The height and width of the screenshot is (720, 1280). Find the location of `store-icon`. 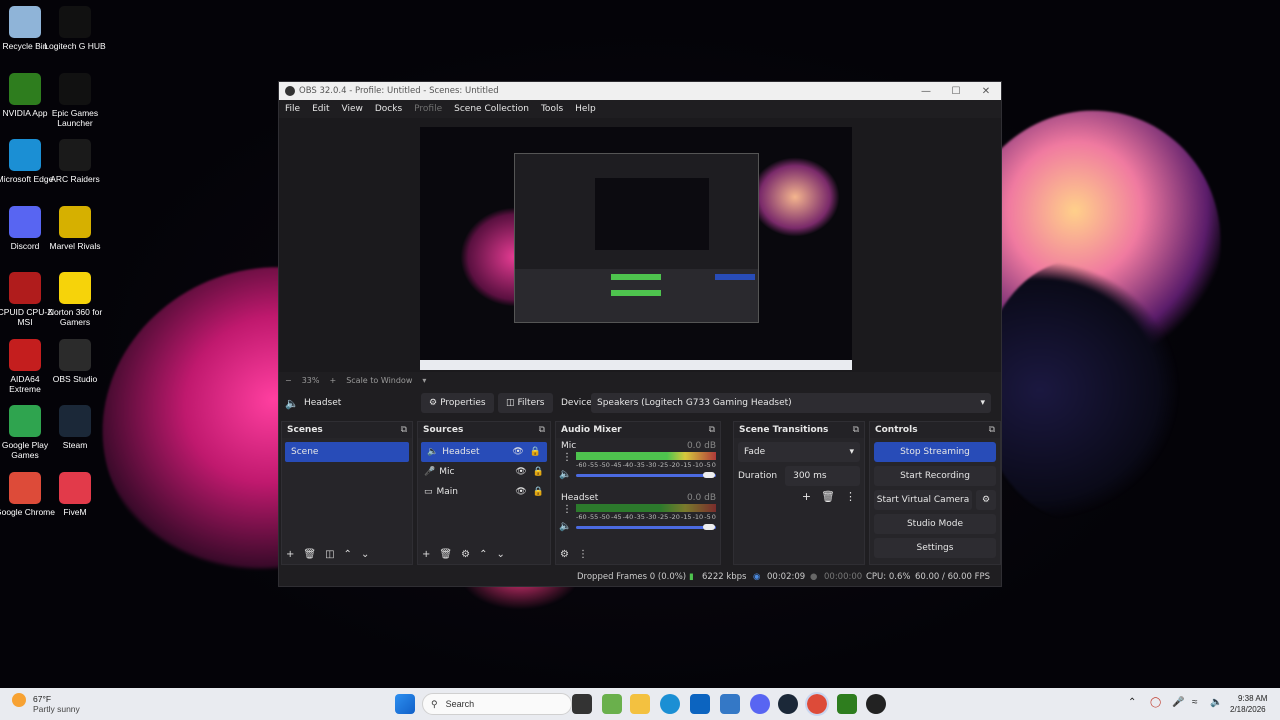

store-icon is located at coordinates (700, 704).